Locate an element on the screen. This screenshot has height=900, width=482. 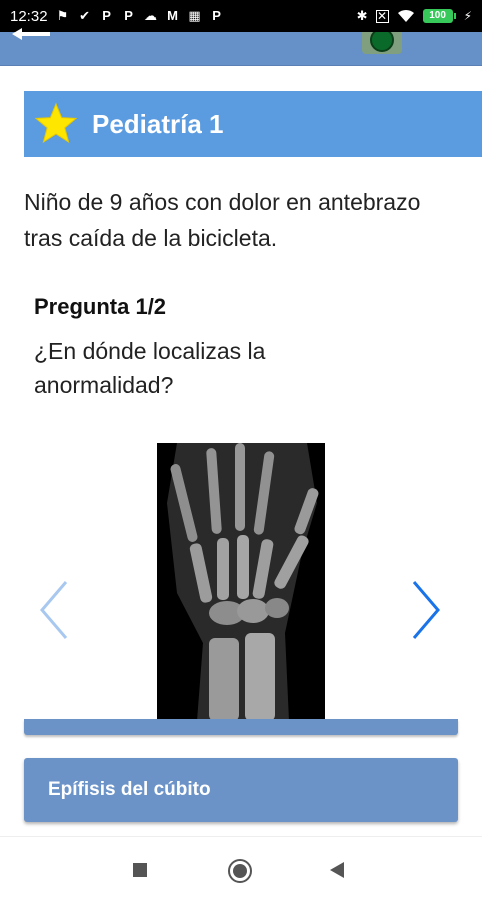
close-box-icon: ✕ is located at coordinates (382, 15).